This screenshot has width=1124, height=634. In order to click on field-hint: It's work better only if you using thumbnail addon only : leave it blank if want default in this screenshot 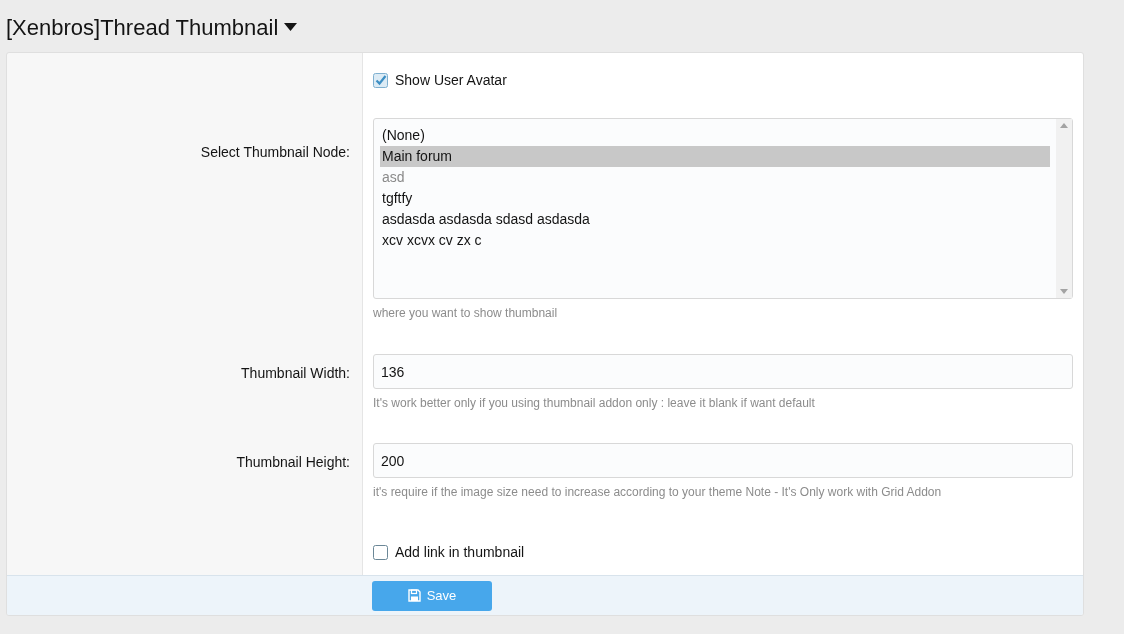, I will do `click(594, 403)`.